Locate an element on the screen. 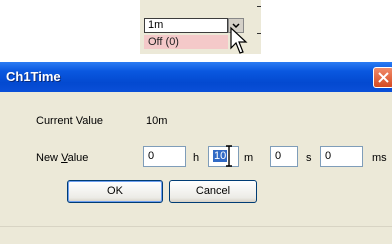 The image size is (392, 244). title-bar: Ch1Time is located at coordinates (196, 77).